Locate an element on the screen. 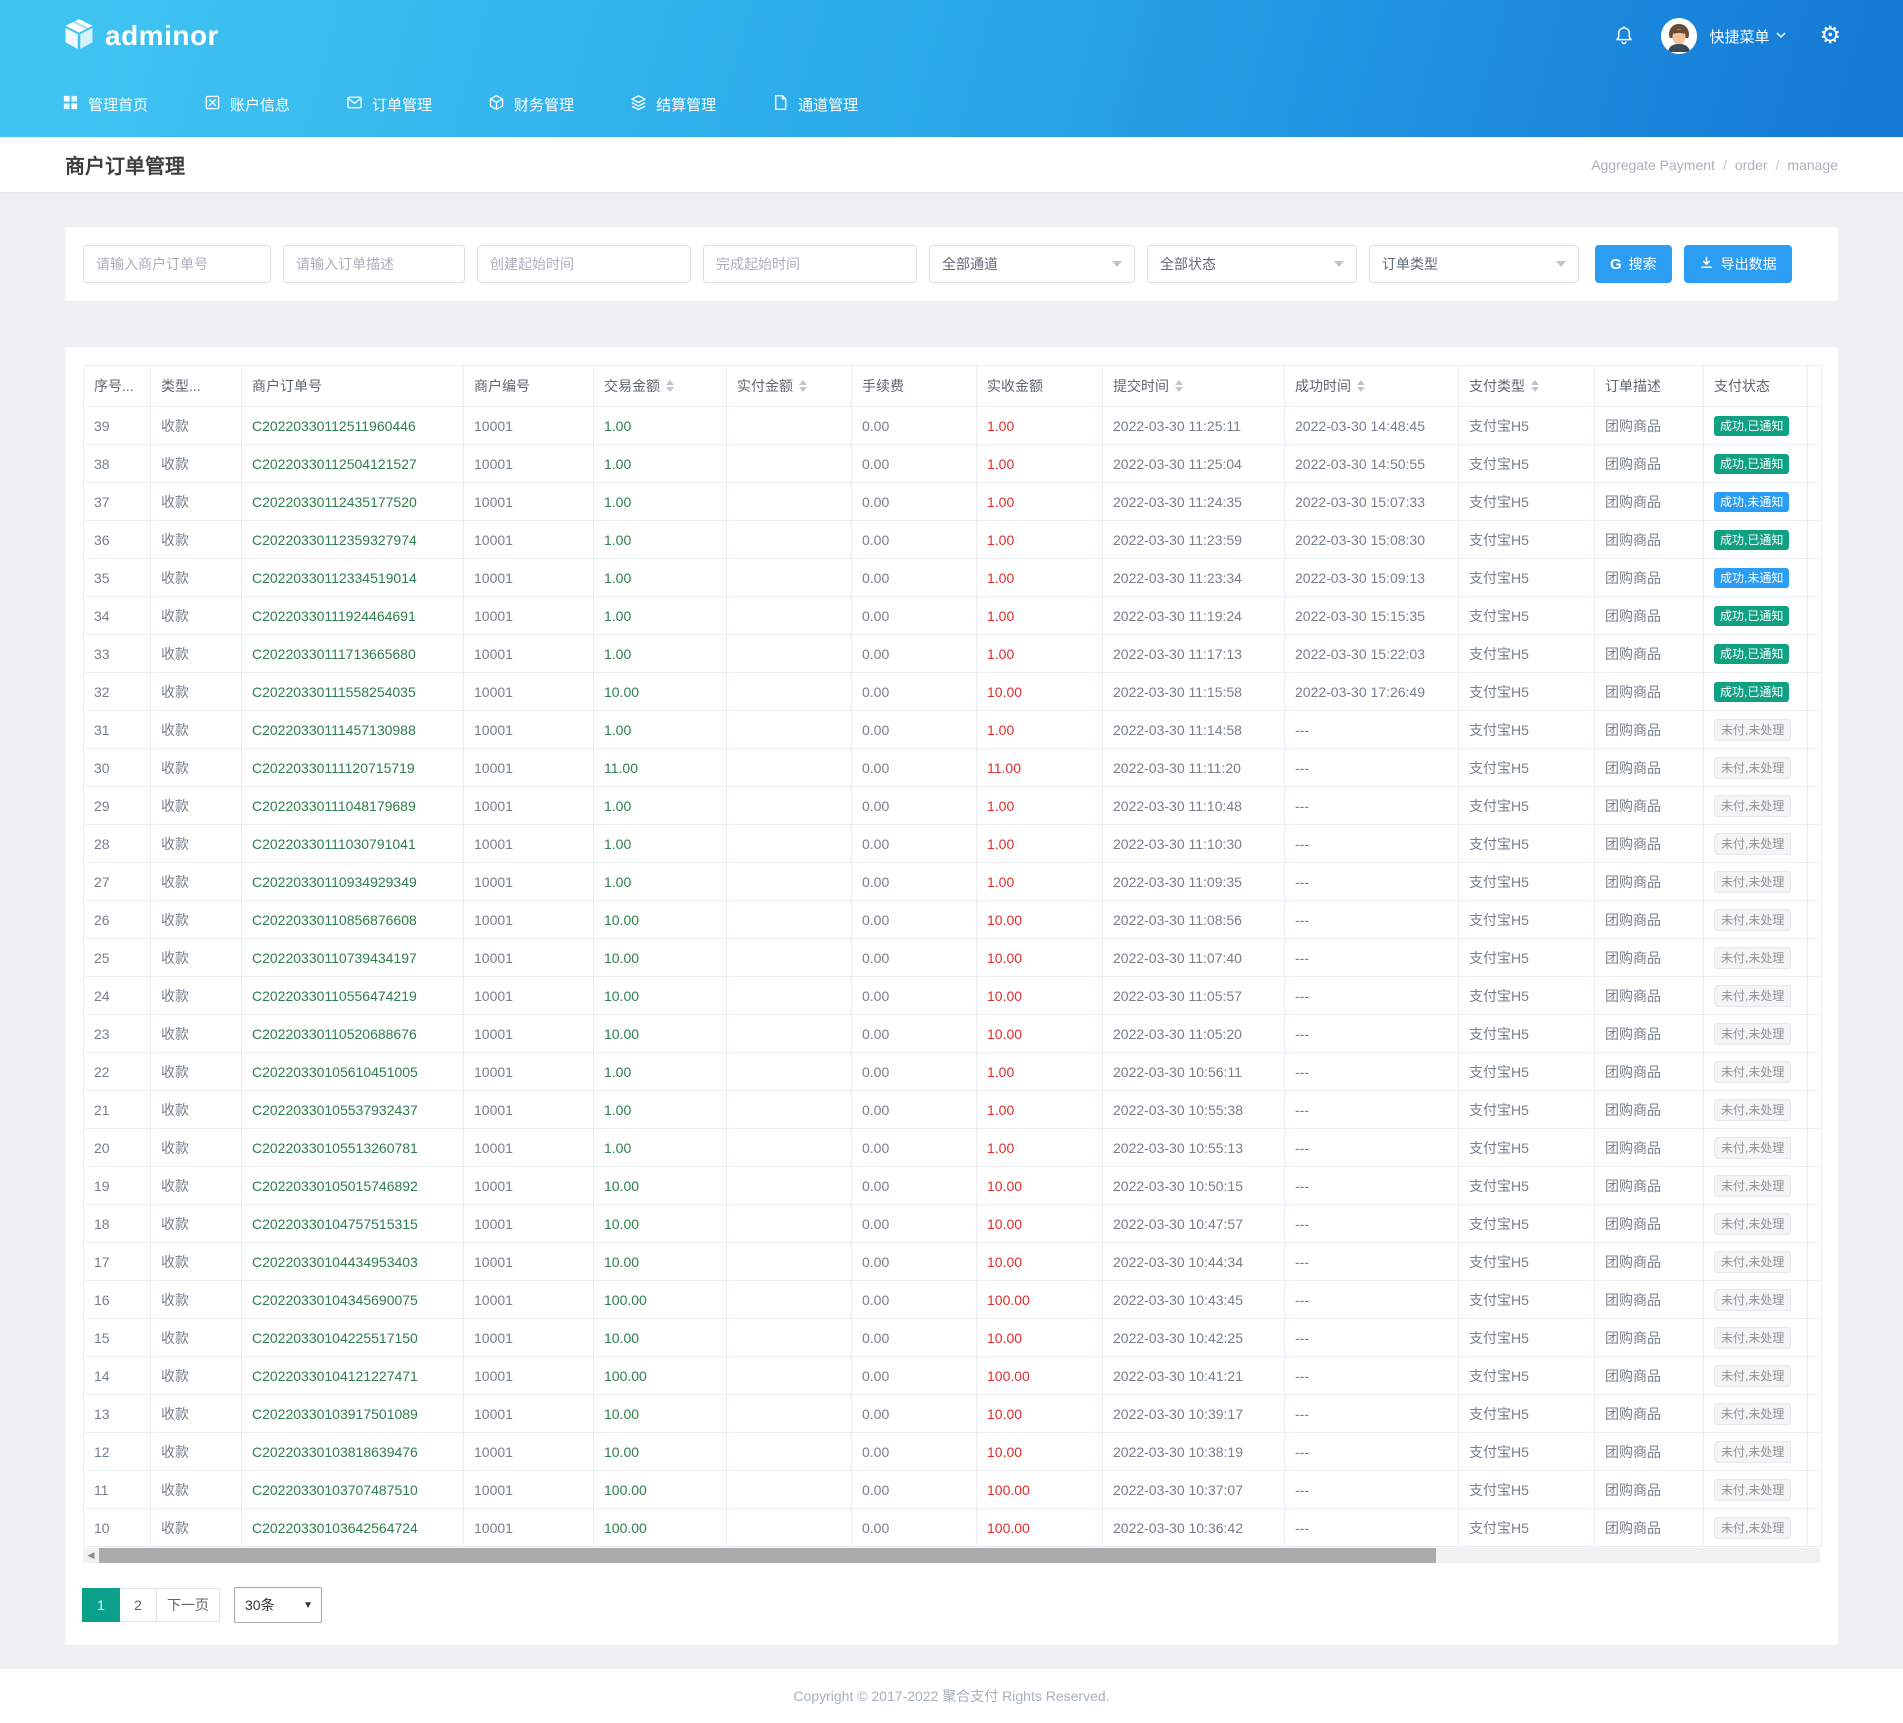 The image size is (1903, 1723). column-header-trade_amount: 交易金额 is located at coordinates (660, 386).